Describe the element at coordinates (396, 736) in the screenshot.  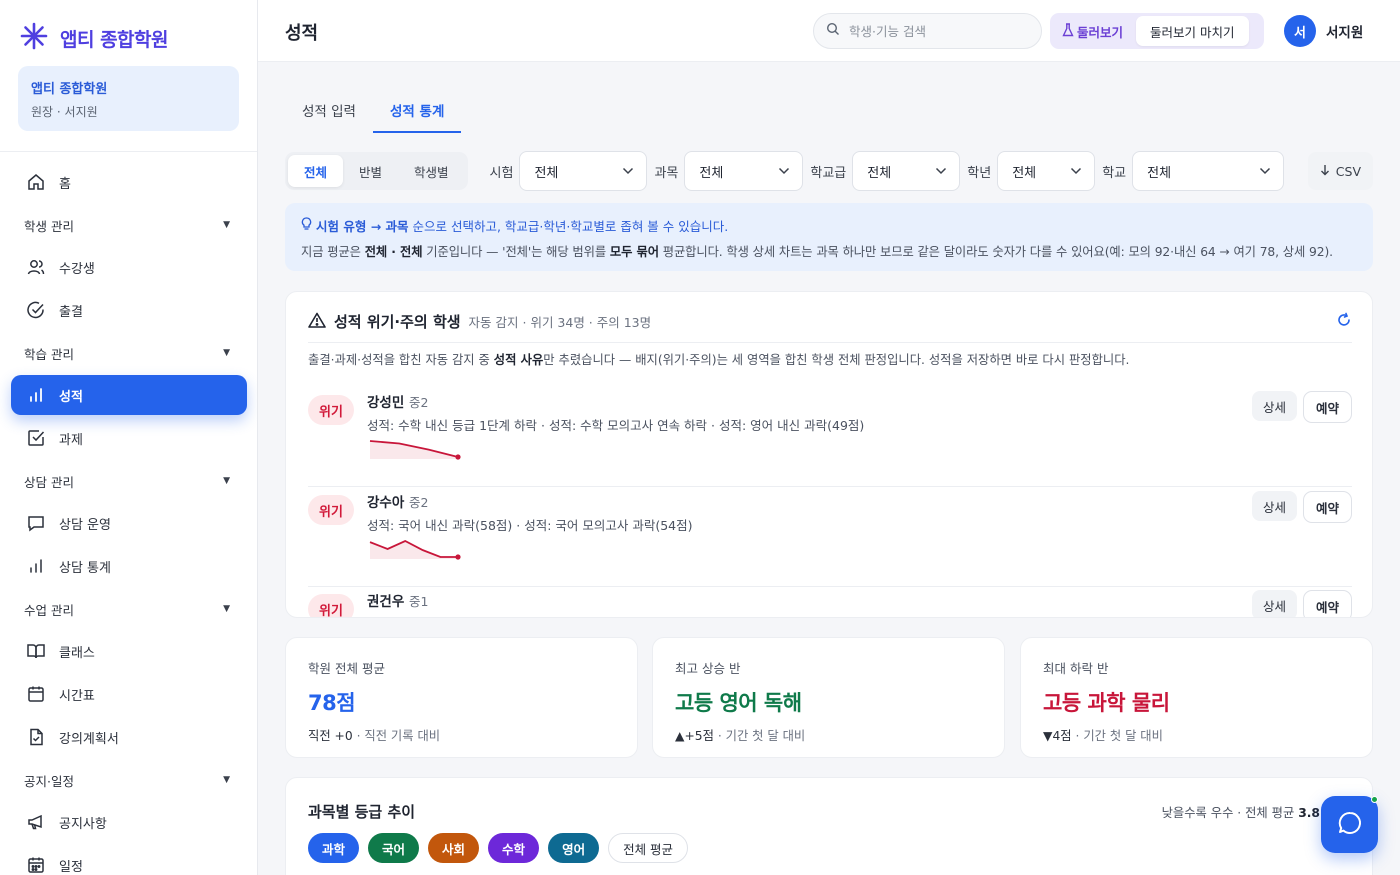
I see `stat-note-text: · 직전 기록 대비` at that location.